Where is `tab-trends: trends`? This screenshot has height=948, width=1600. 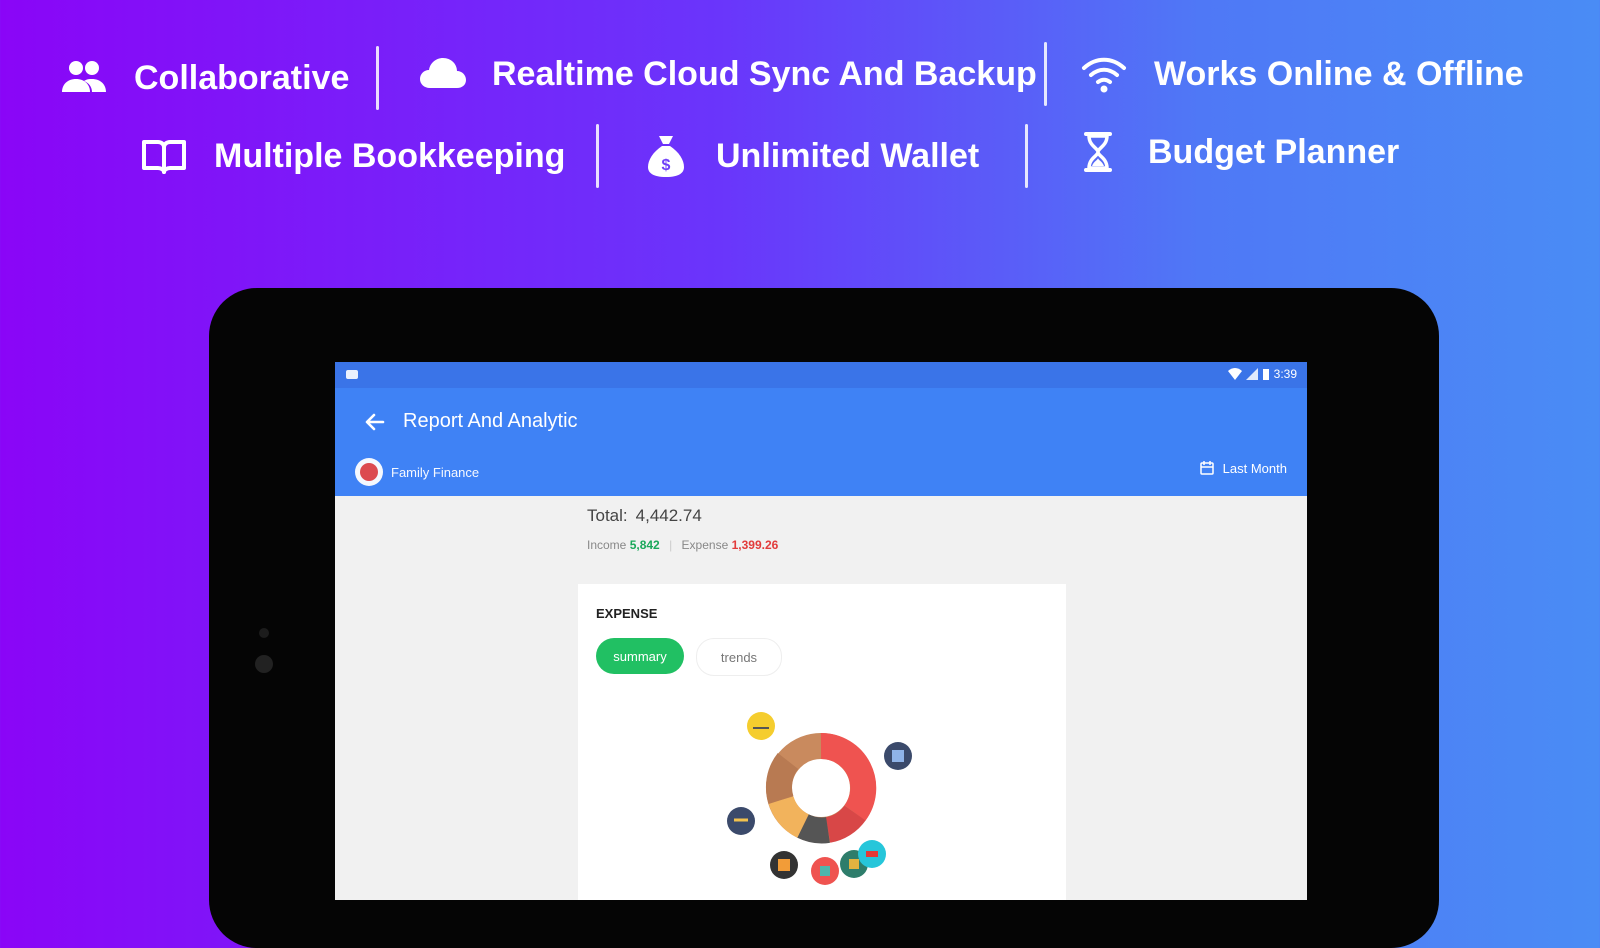 tab-trends: trends is located at coordinates (739, 657).